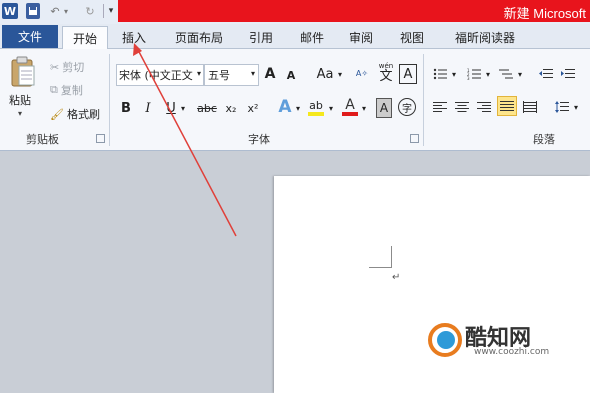 The width and height of the screenshot is (590, 393). What do you see at coordinates (316, 113) in the screenshot?
I see `highlight-color-swatch` at bounding box center [316, 113].